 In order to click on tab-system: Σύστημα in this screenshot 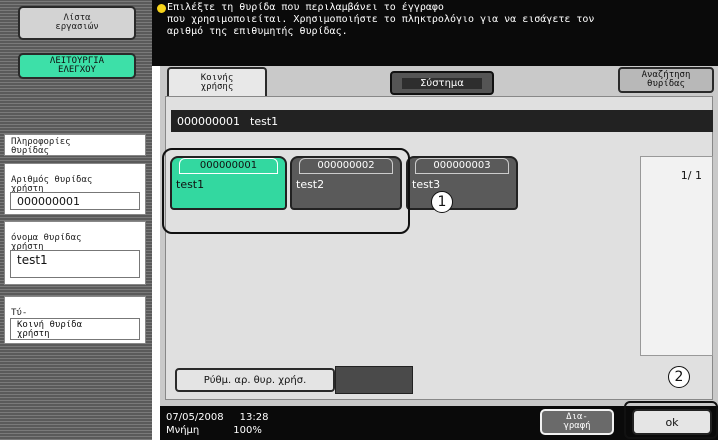, I will do `click(442, 83)`.